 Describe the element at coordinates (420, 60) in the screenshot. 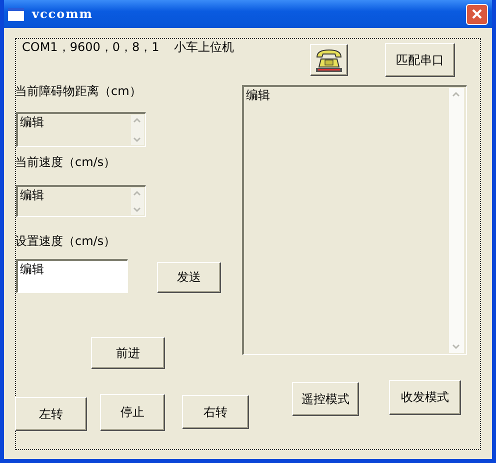

I see `push-button: 匹配串口` at that location.